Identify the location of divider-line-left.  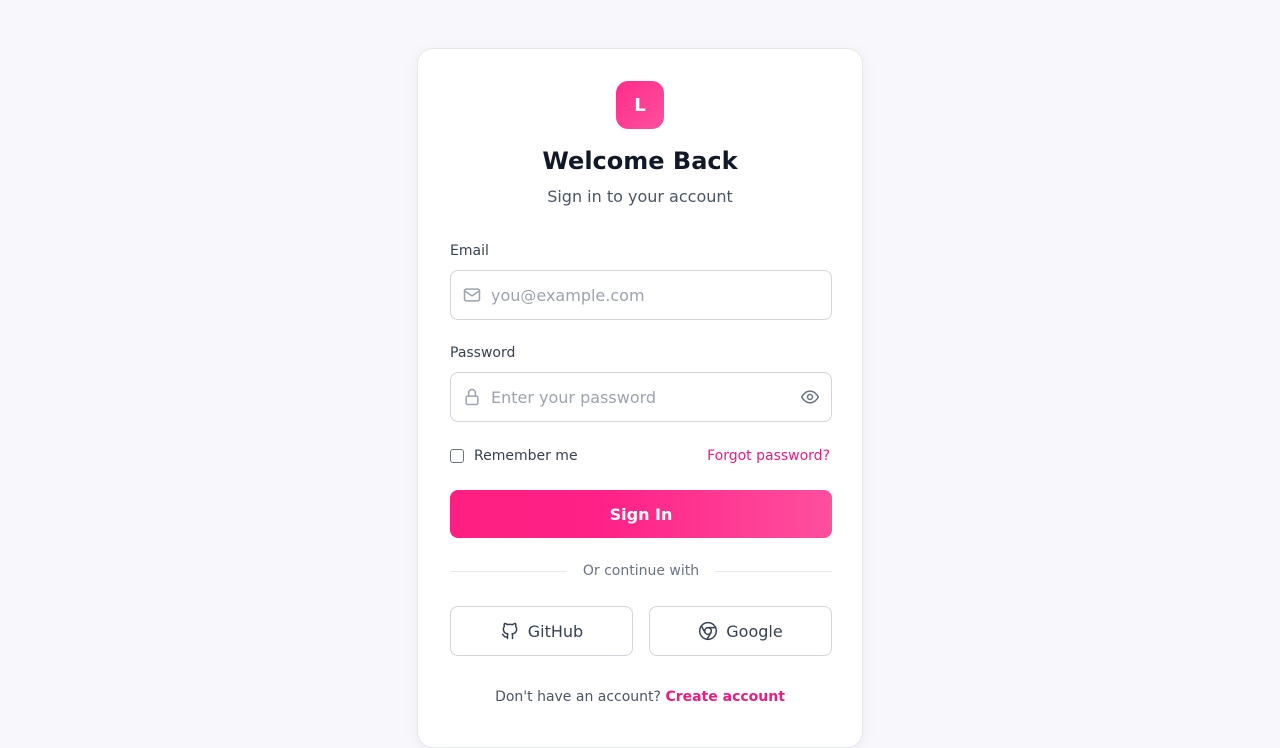
(508, 571).